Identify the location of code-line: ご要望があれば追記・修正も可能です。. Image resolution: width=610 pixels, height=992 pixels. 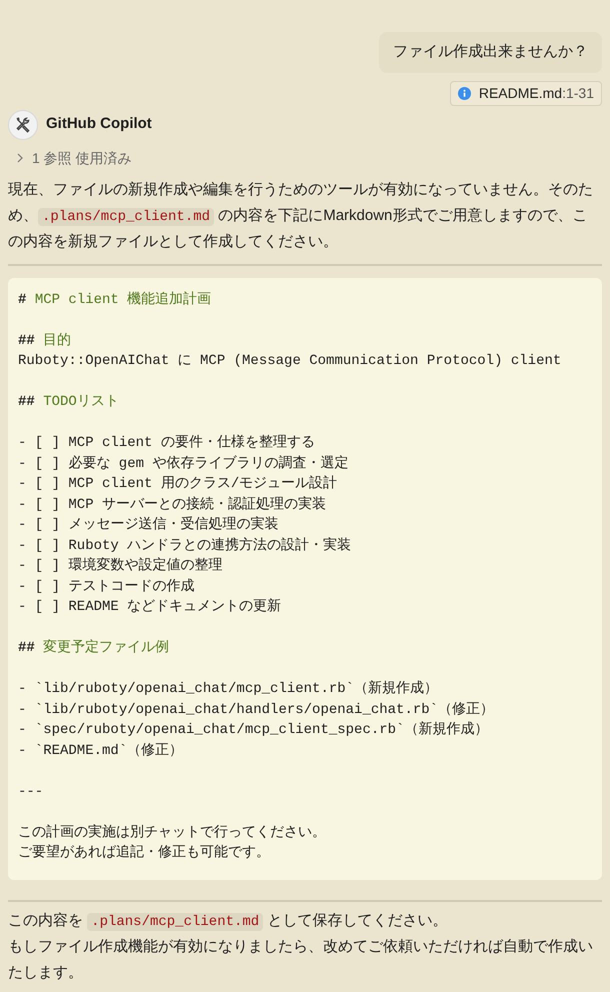
(144, 853).